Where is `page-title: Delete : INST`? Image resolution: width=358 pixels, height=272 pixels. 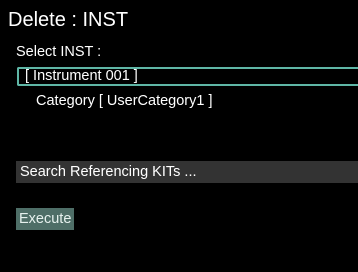 page-title: Delete : INST is located at coordinates (68, 20).